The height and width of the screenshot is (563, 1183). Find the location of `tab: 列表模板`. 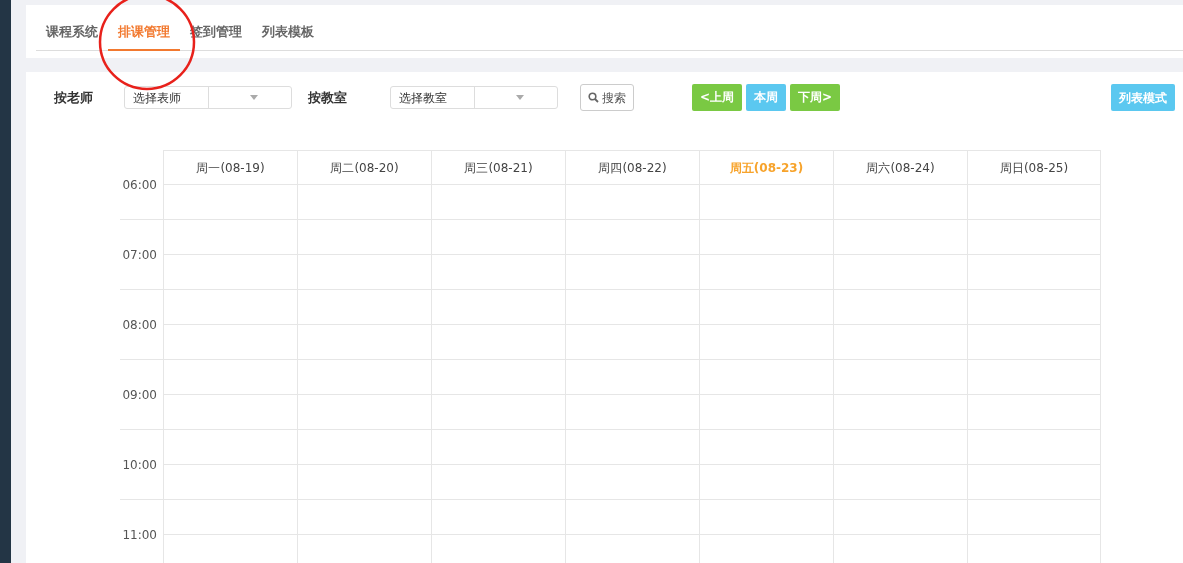

tab: 列表模板 is located at coordinates (288, 34).